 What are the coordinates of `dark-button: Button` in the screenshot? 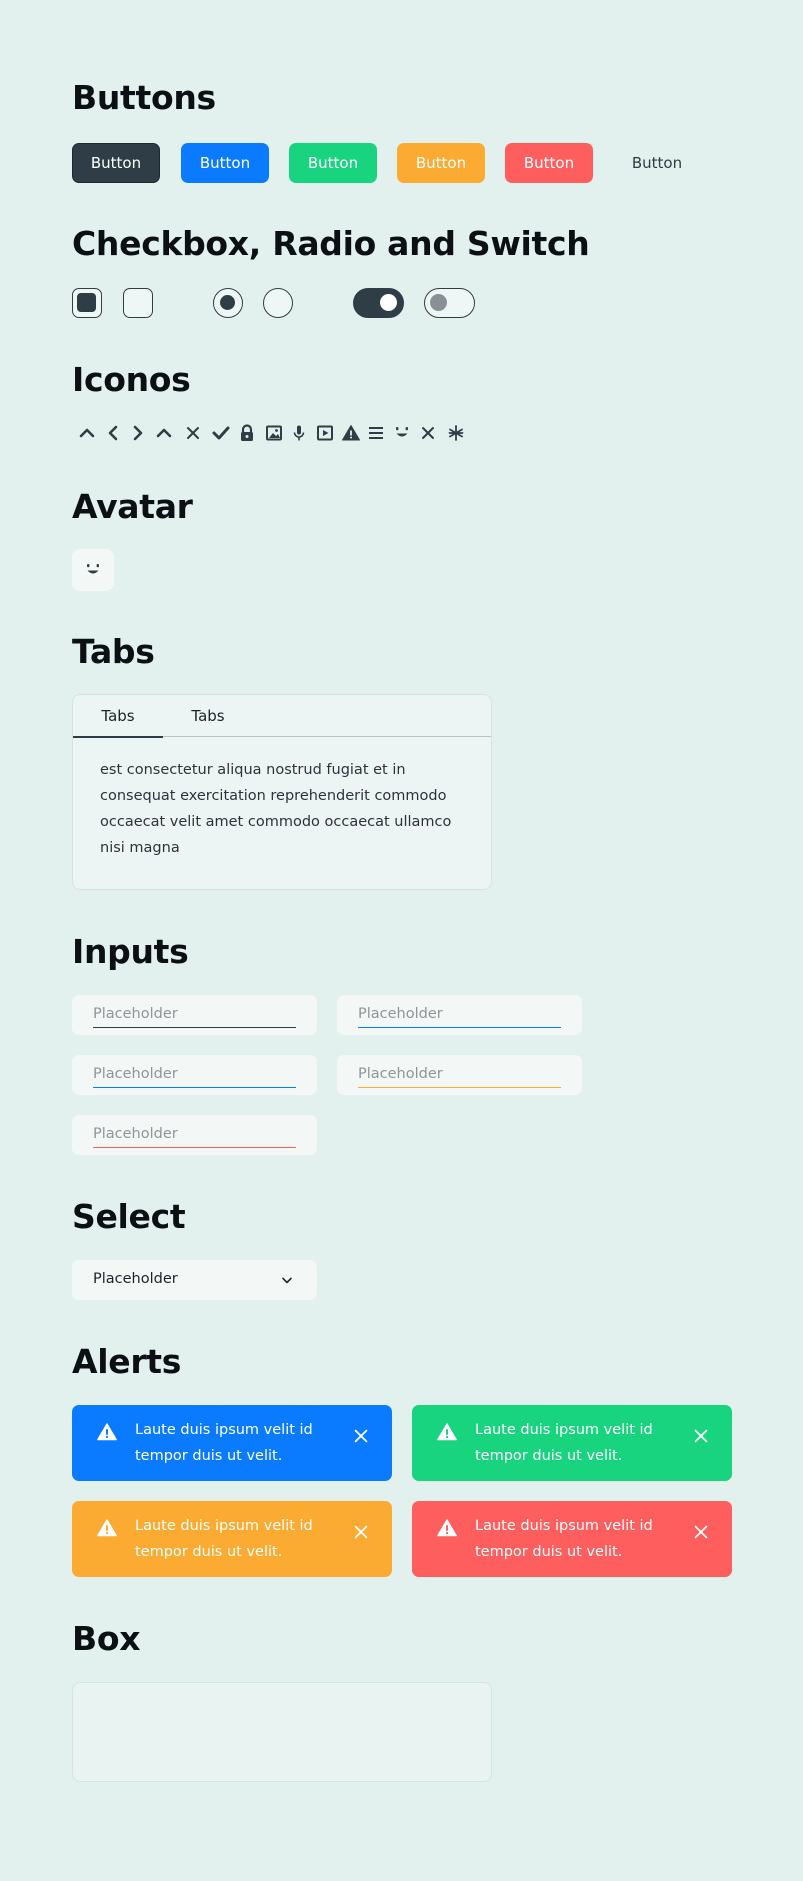 It's located at (116, 163).